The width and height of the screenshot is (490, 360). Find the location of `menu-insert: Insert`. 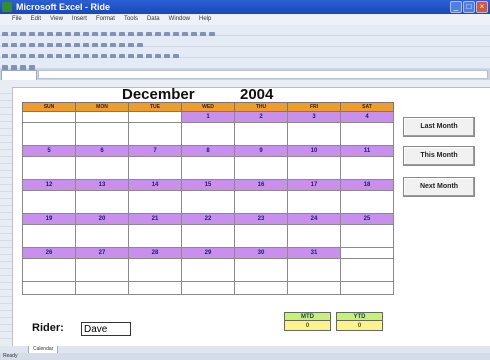

menu-insert: Insert is located at coordinates (79, 19).